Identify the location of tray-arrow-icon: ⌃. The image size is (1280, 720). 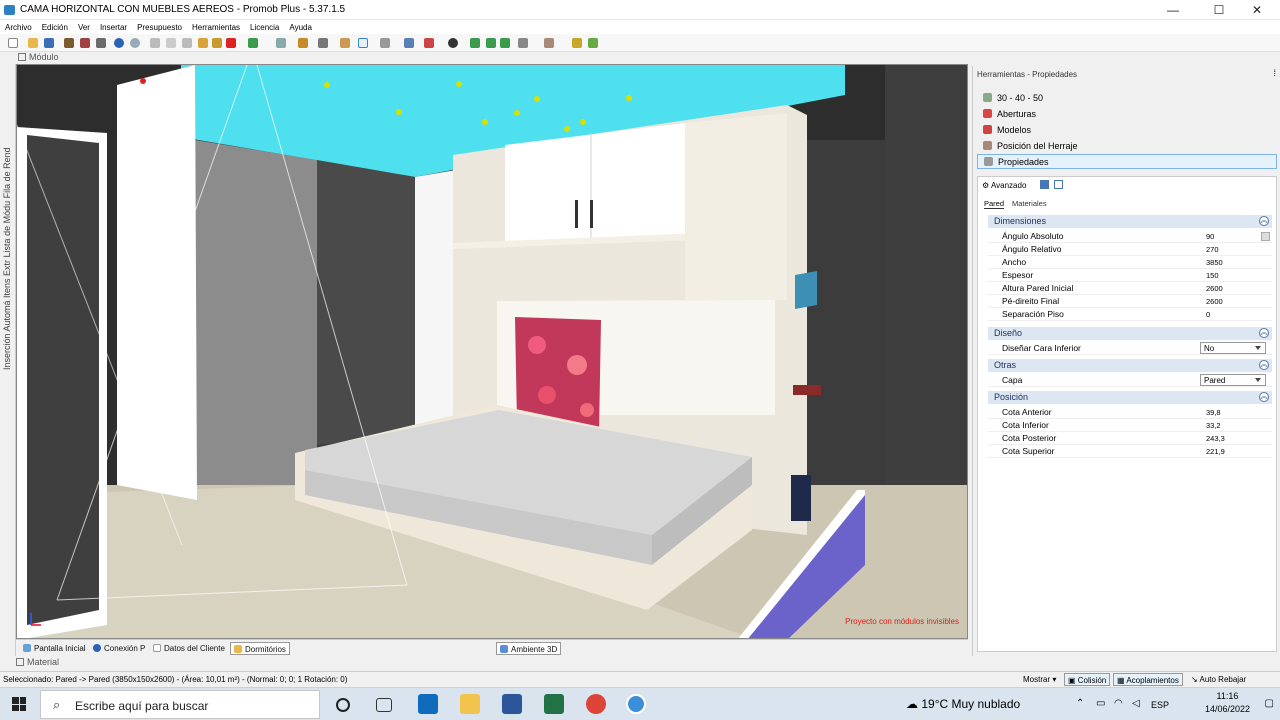
(1080, 703).